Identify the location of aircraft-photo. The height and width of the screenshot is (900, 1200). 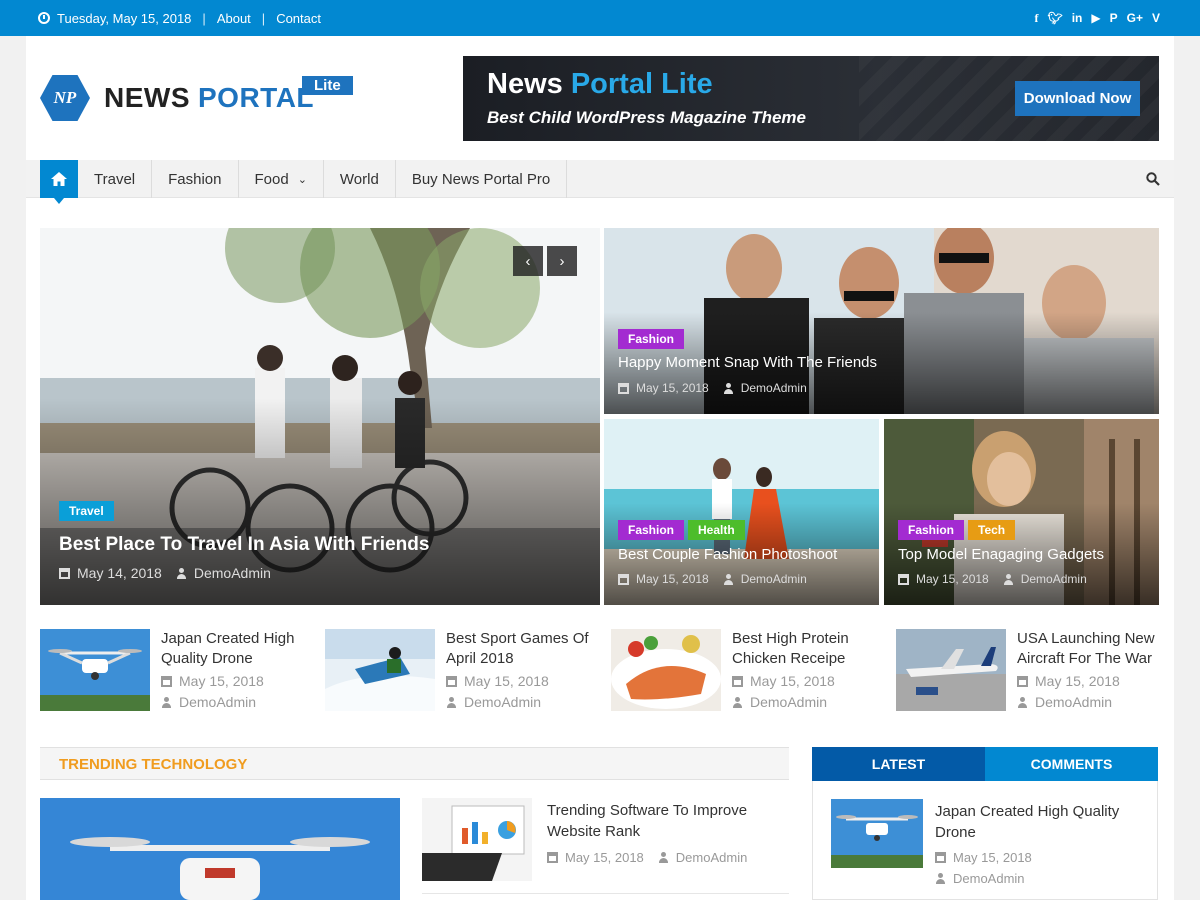
(951, 670).